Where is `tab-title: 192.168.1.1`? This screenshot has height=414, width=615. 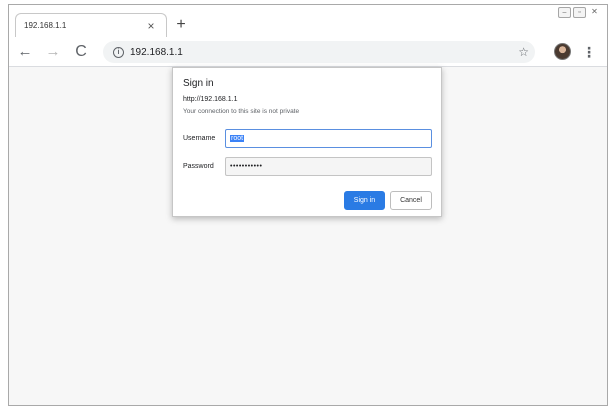 tab-title: 192.168.1.1 is located at coordinates (45, 25).